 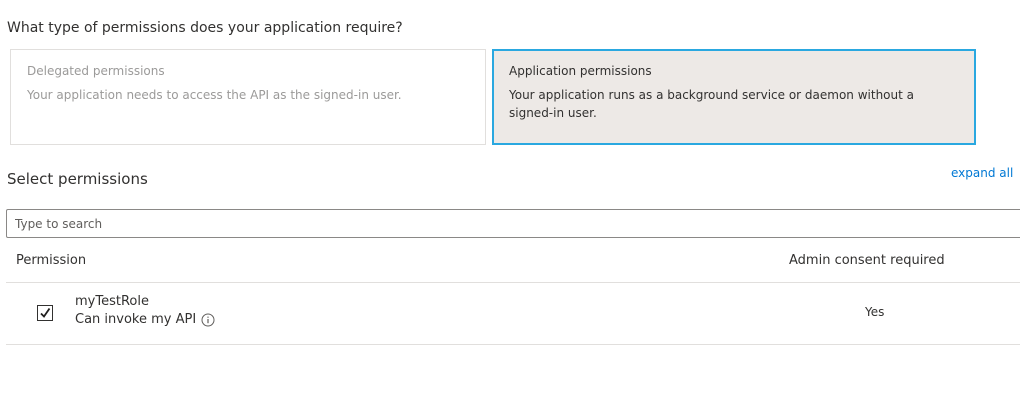 What do you see at coordinates (112, 301) in the screenshot?
I see `permission-name: myTestRole` at bounding box center [112, 301].